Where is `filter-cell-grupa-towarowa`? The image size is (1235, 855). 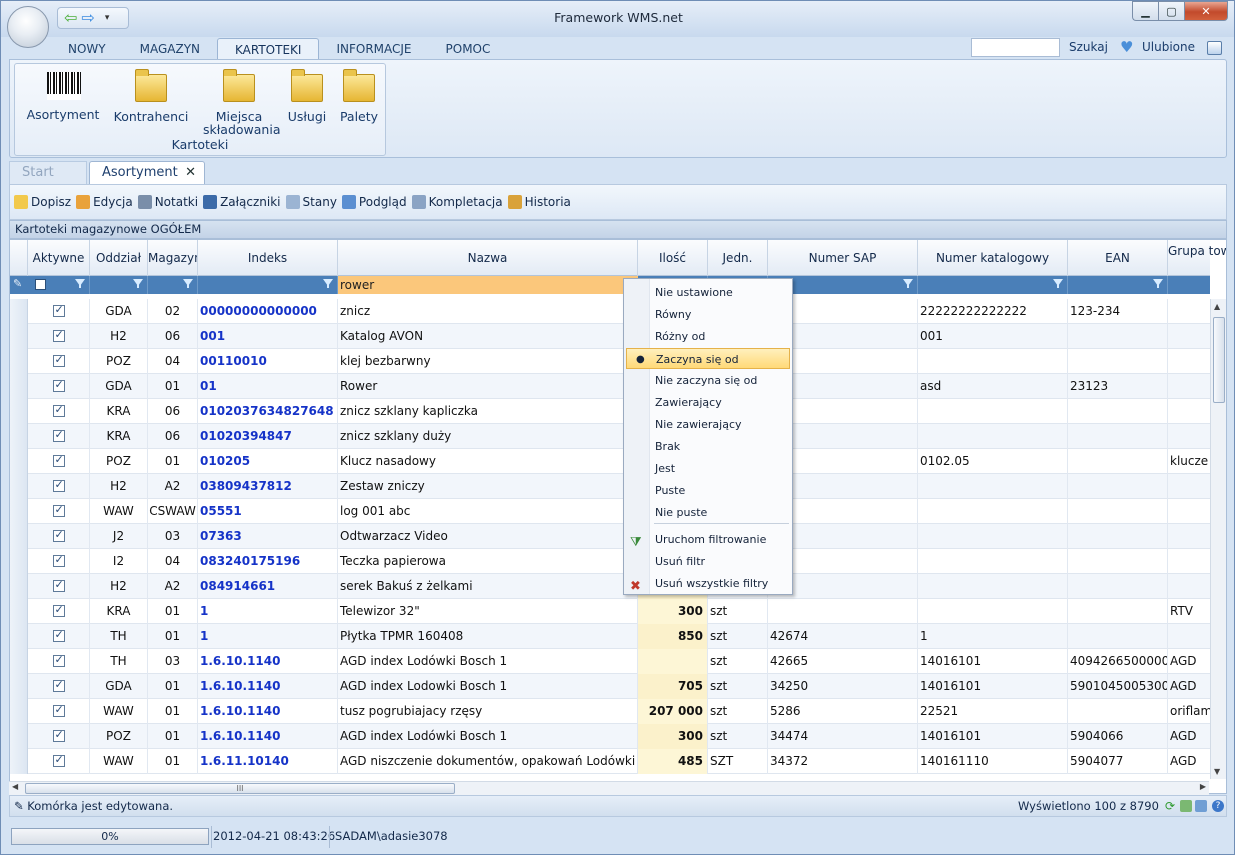 filter-cell-grupa-towarowa is located at coordinates (1197, 285).